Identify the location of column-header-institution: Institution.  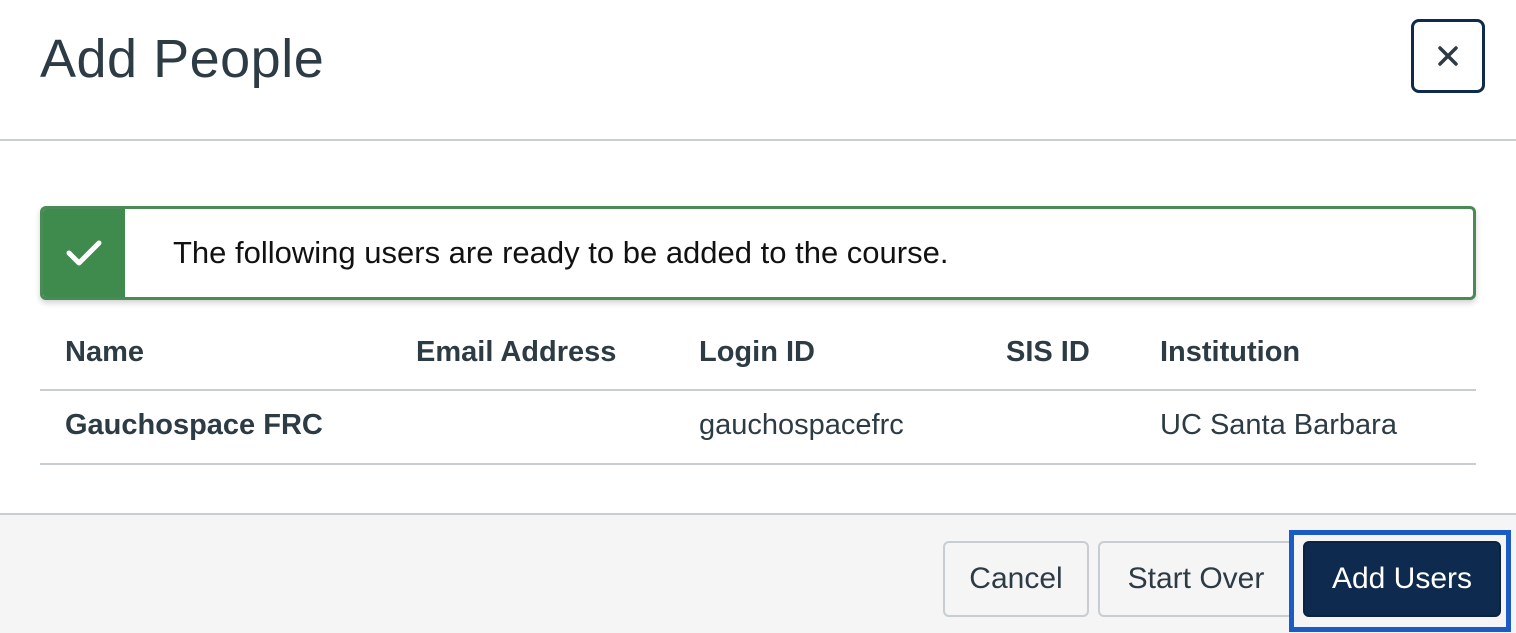
(1230, 352).